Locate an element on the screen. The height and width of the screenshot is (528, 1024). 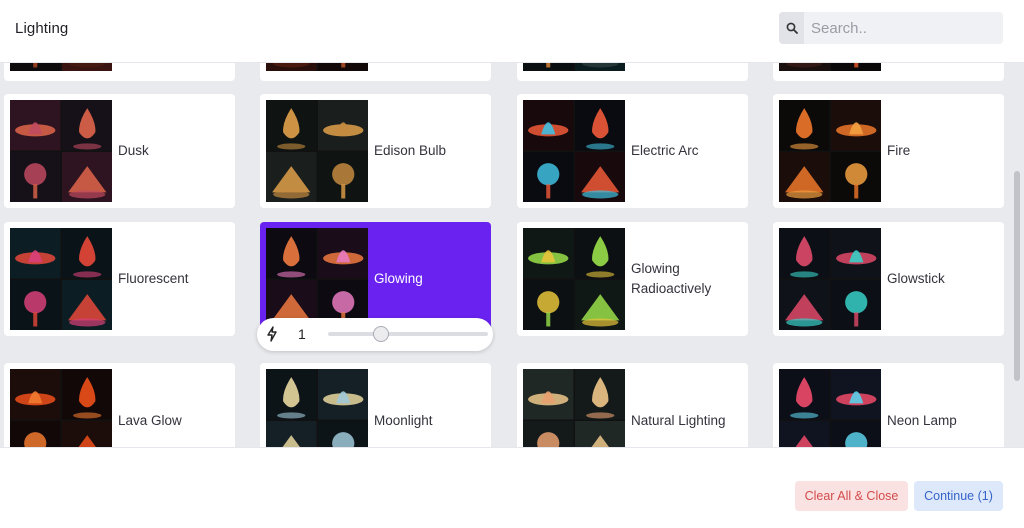
style-card-edison-bulb: Edison Bulb is located at coordinates (375, 151).